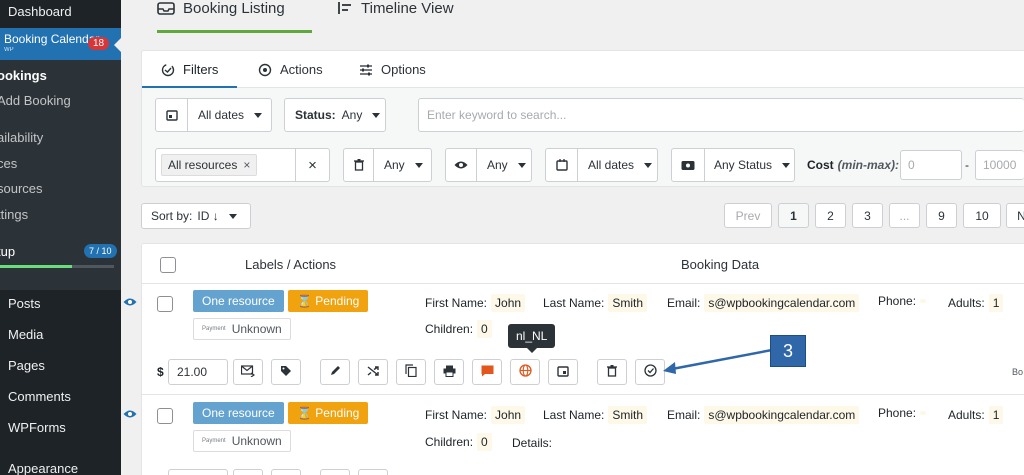 The image size is (1024, 475). What do you see at coordinates (403, 69) in the screenshot?
I see `tab-options-label: Options` at bounding box center [403, 69].